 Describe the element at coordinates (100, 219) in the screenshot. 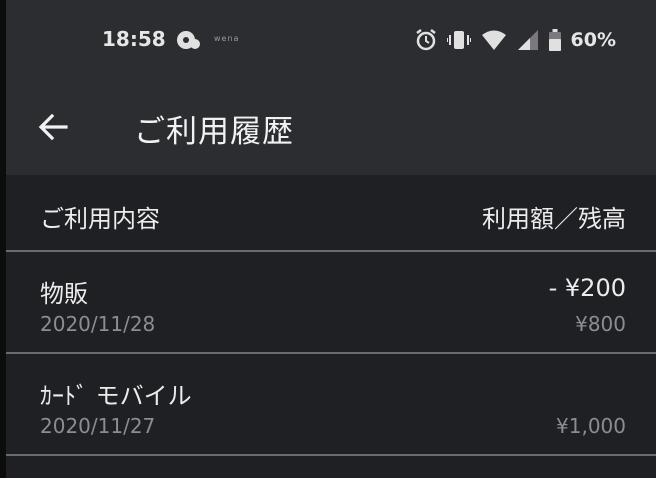

I see `column-header-usage: ご利用内容` at that location.